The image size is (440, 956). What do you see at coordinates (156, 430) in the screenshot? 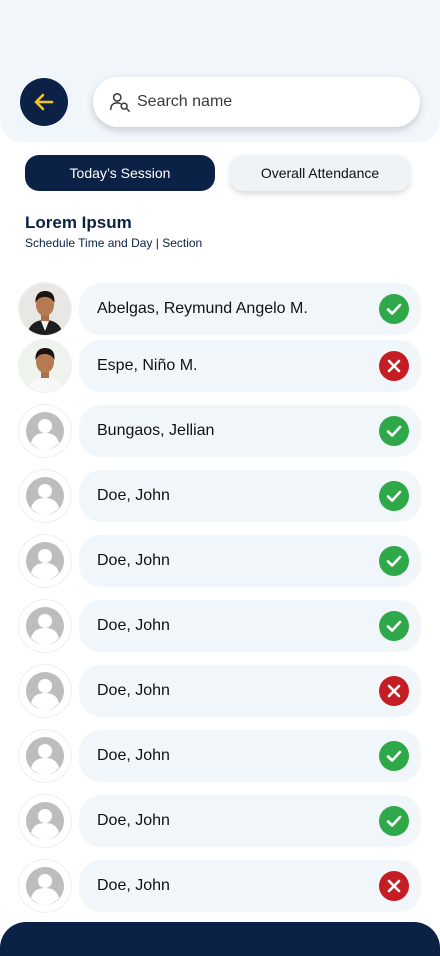
I see `student-name: Bungaos, Jellian` at bounding box center [156, 430].